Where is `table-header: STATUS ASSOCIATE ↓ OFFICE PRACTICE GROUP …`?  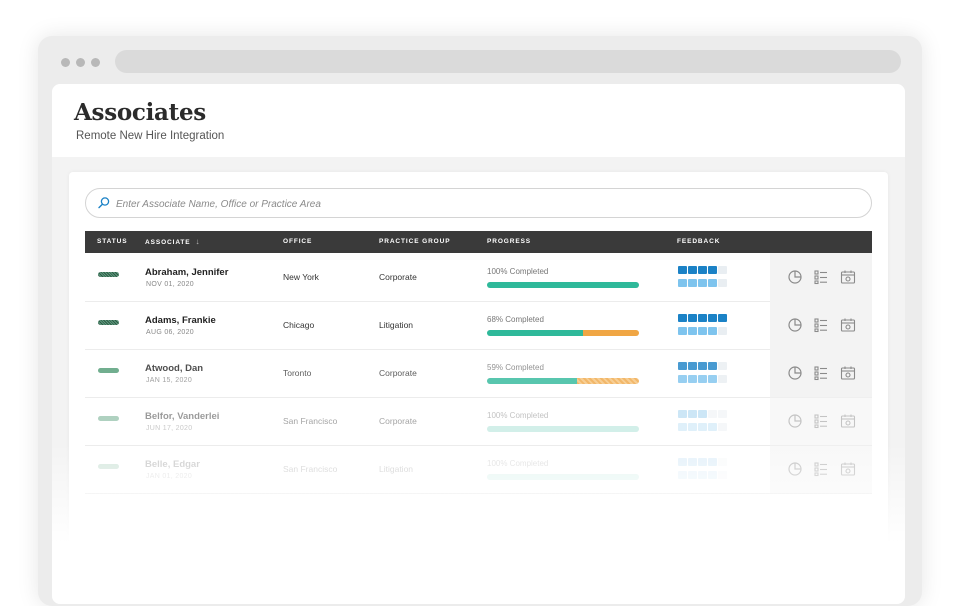
table-header: STATUS ASSOCIATE ↓ OFFICE PRACTICE GROUP … is located at coordinates (478, 242).